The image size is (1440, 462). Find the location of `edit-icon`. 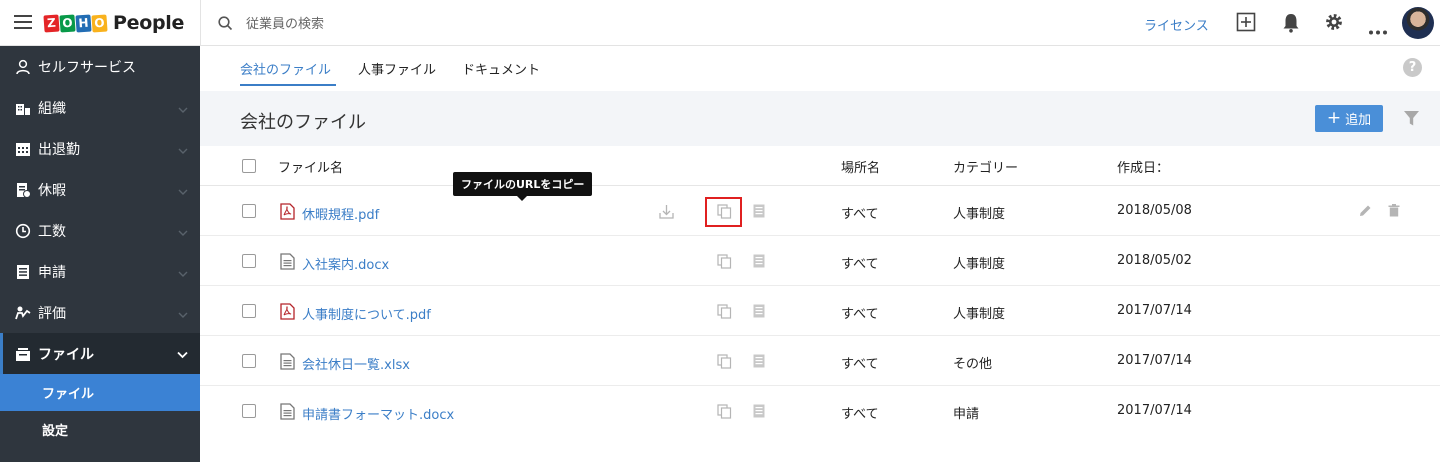

edit-icon is located at coordinates (1365, 212).